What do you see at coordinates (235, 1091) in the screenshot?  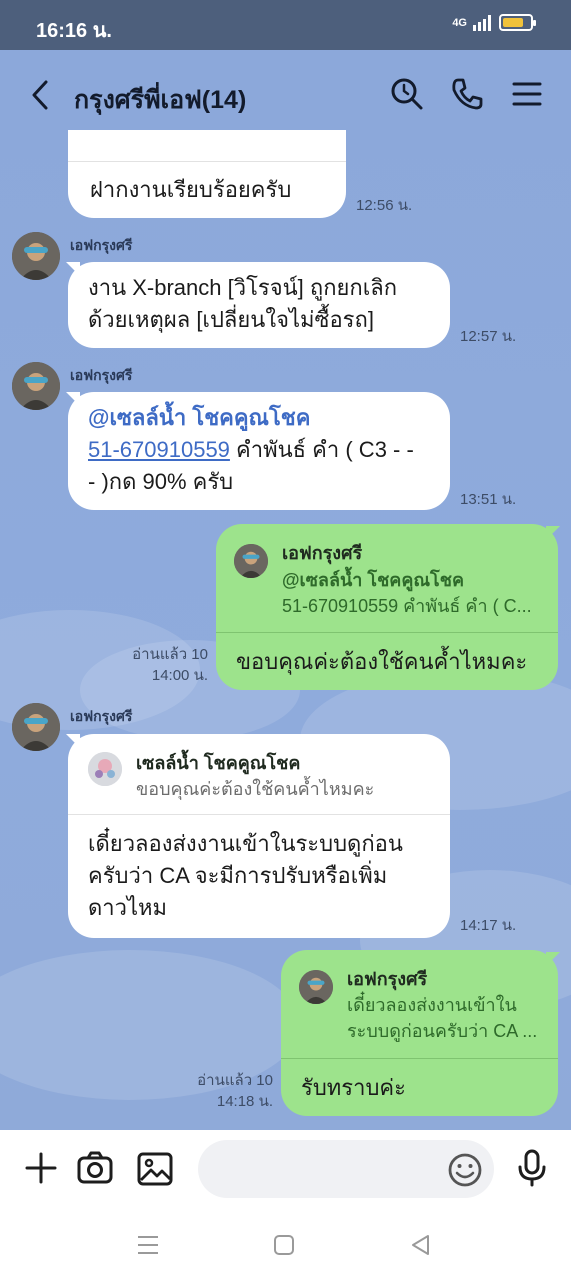 I see `read-receipt: อ่านแล้ว 10 14:18 น.` at bounding box center [235, 1091].